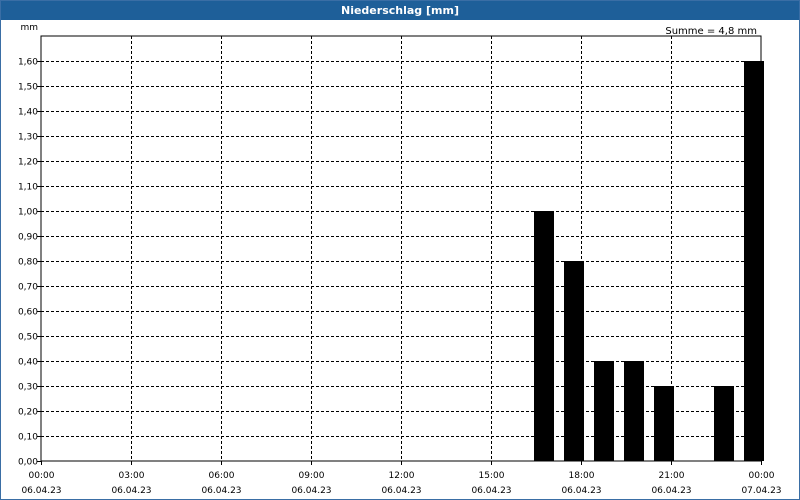 The height and width of the screenshot is (500, 800). What do you see at coordinates (28, 63) in the screenshot?
I see `y-tick-label: 1,60` at bounding box center [28, 63].